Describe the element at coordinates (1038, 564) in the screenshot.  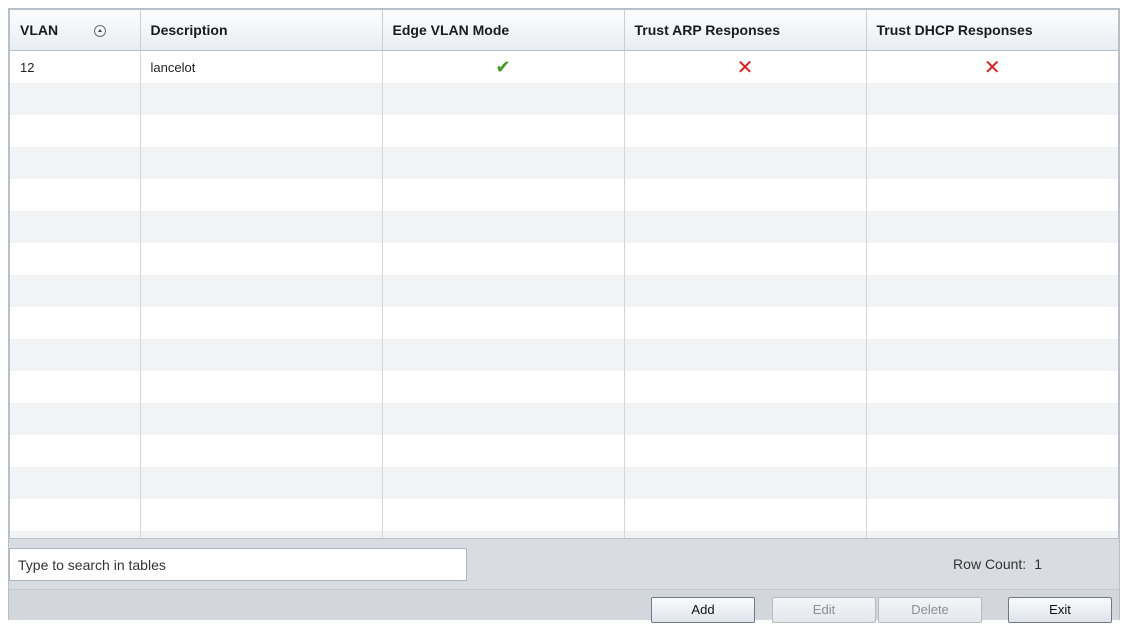
I see `row-count-value: 1` at that location.